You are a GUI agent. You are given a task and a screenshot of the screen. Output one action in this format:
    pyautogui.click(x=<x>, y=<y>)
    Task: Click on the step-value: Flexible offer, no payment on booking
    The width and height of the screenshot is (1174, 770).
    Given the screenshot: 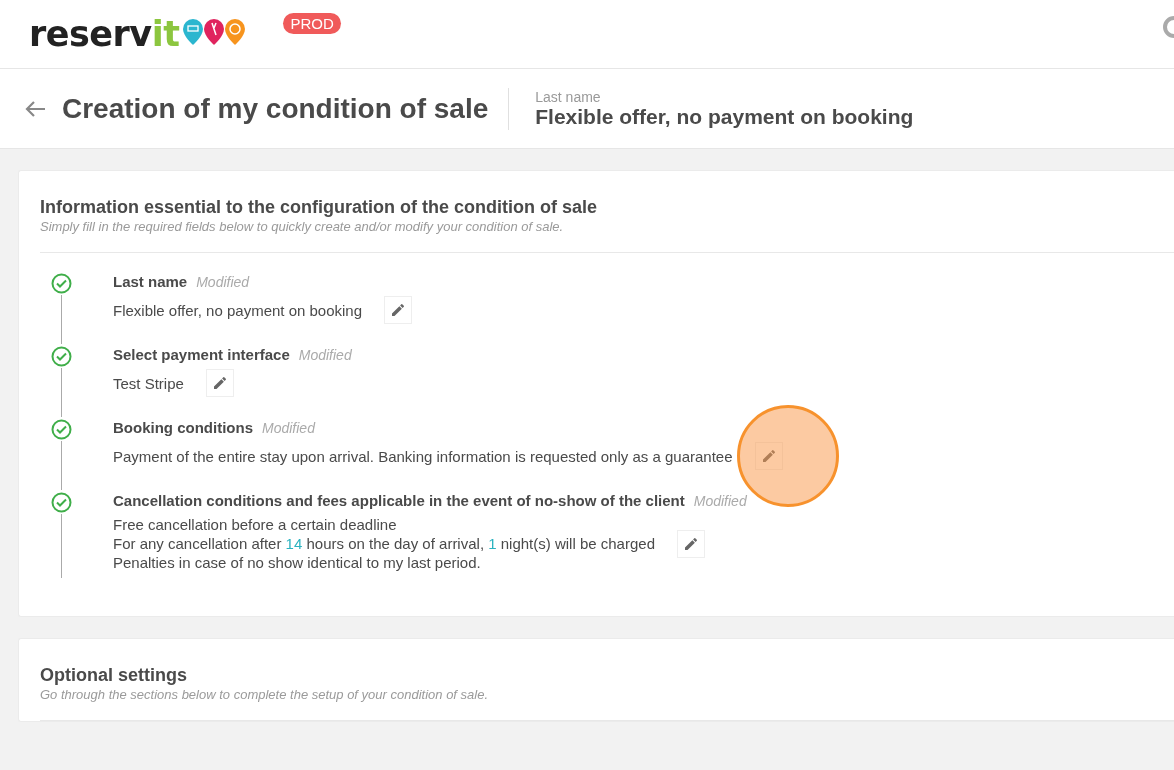 What is the action you would take?
    pyautogui.click(x=238, y=310)
    